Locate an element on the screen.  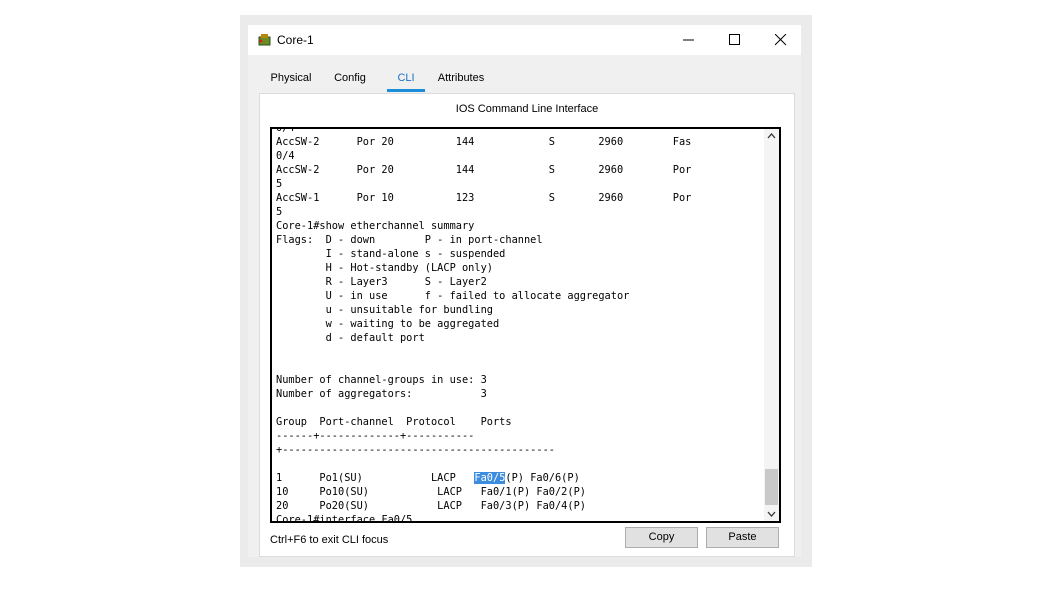
terminal-line: Core-1#interface Fa0/5 is located at coordinates (344, 518).